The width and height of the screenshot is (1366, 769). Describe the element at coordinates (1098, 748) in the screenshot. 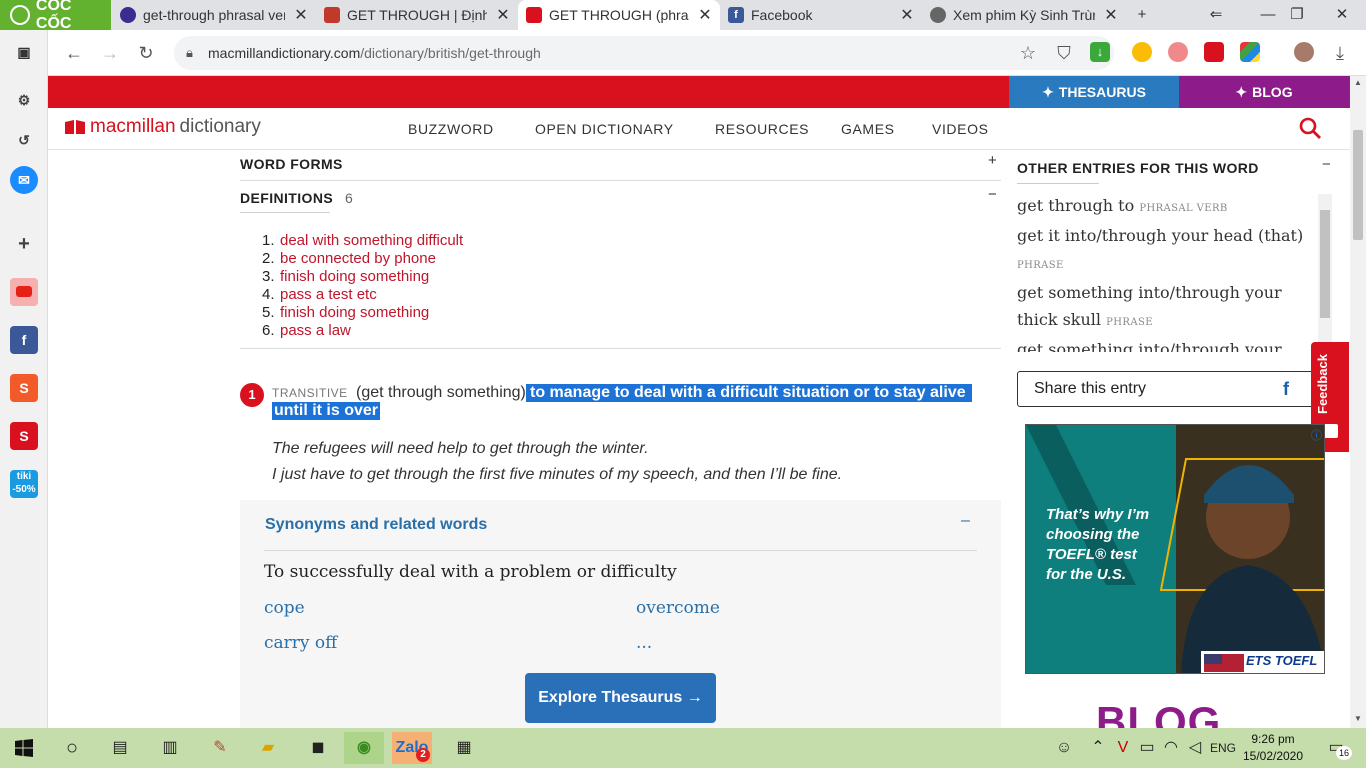

I see `show-hidden-icons: ⌃` at that location.